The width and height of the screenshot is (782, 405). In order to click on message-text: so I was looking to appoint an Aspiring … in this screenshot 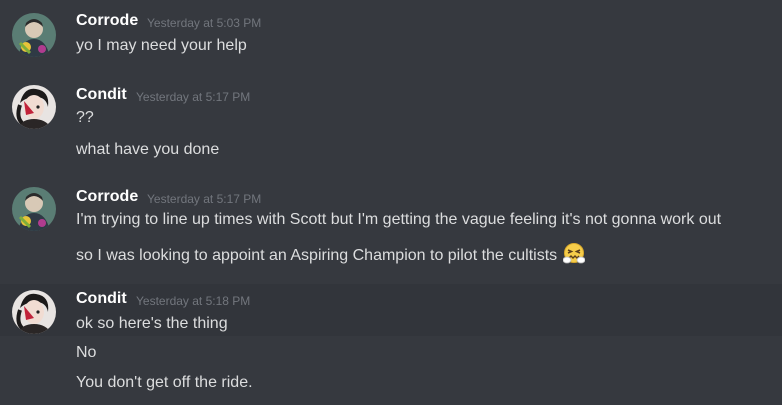, I will do `click(331, 255)`.